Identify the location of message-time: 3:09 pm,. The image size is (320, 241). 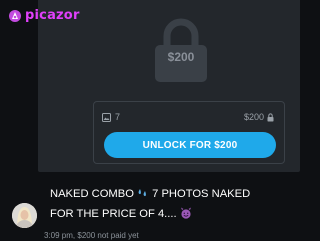
(60, 235).